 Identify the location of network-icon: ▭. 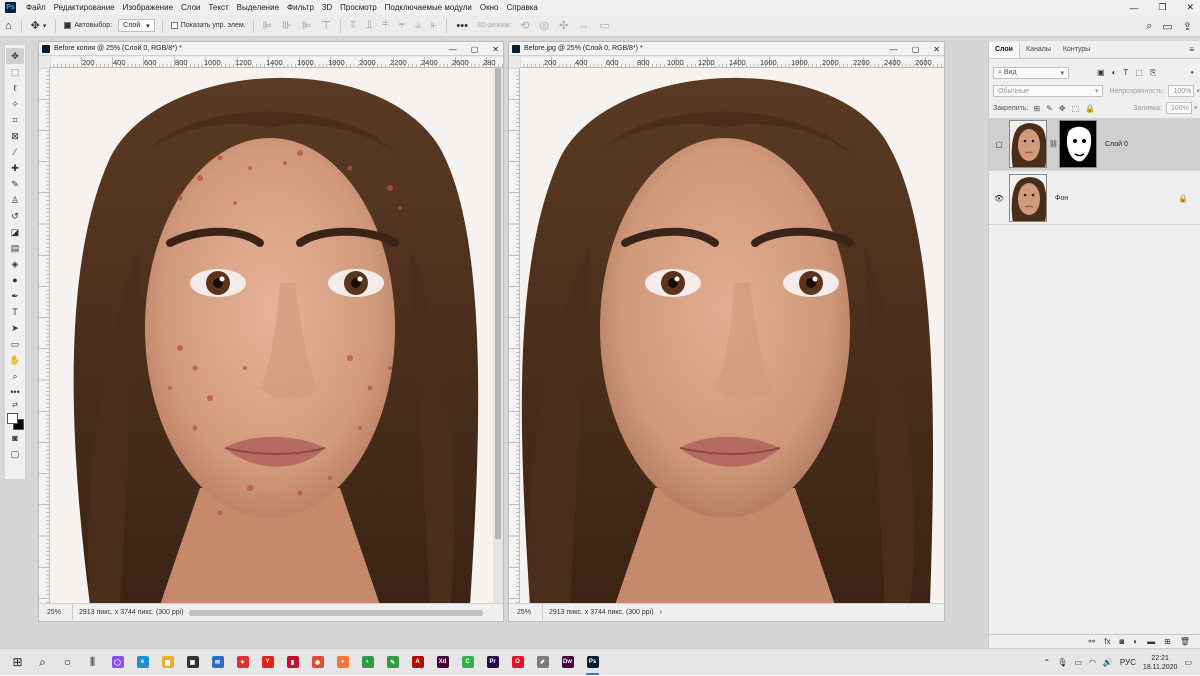
(1078, 662).